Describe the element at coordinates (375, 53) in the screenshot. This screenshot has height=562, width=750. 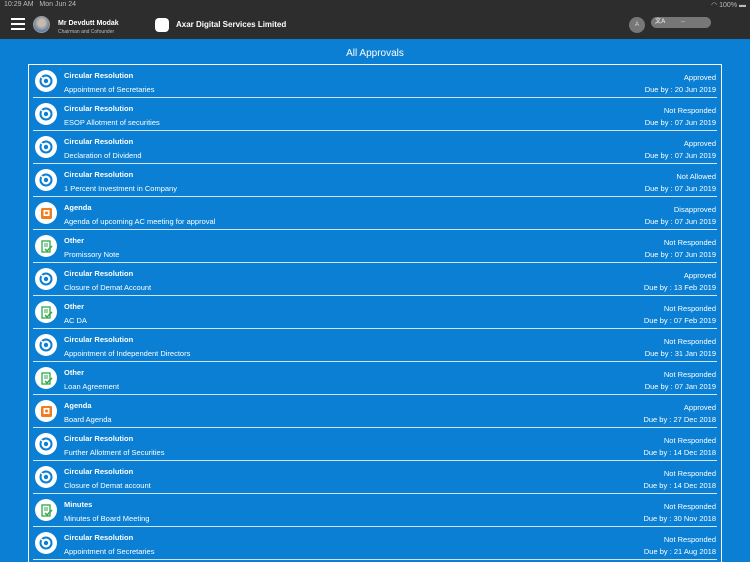
I see `page-title: All Approvals` at that location.